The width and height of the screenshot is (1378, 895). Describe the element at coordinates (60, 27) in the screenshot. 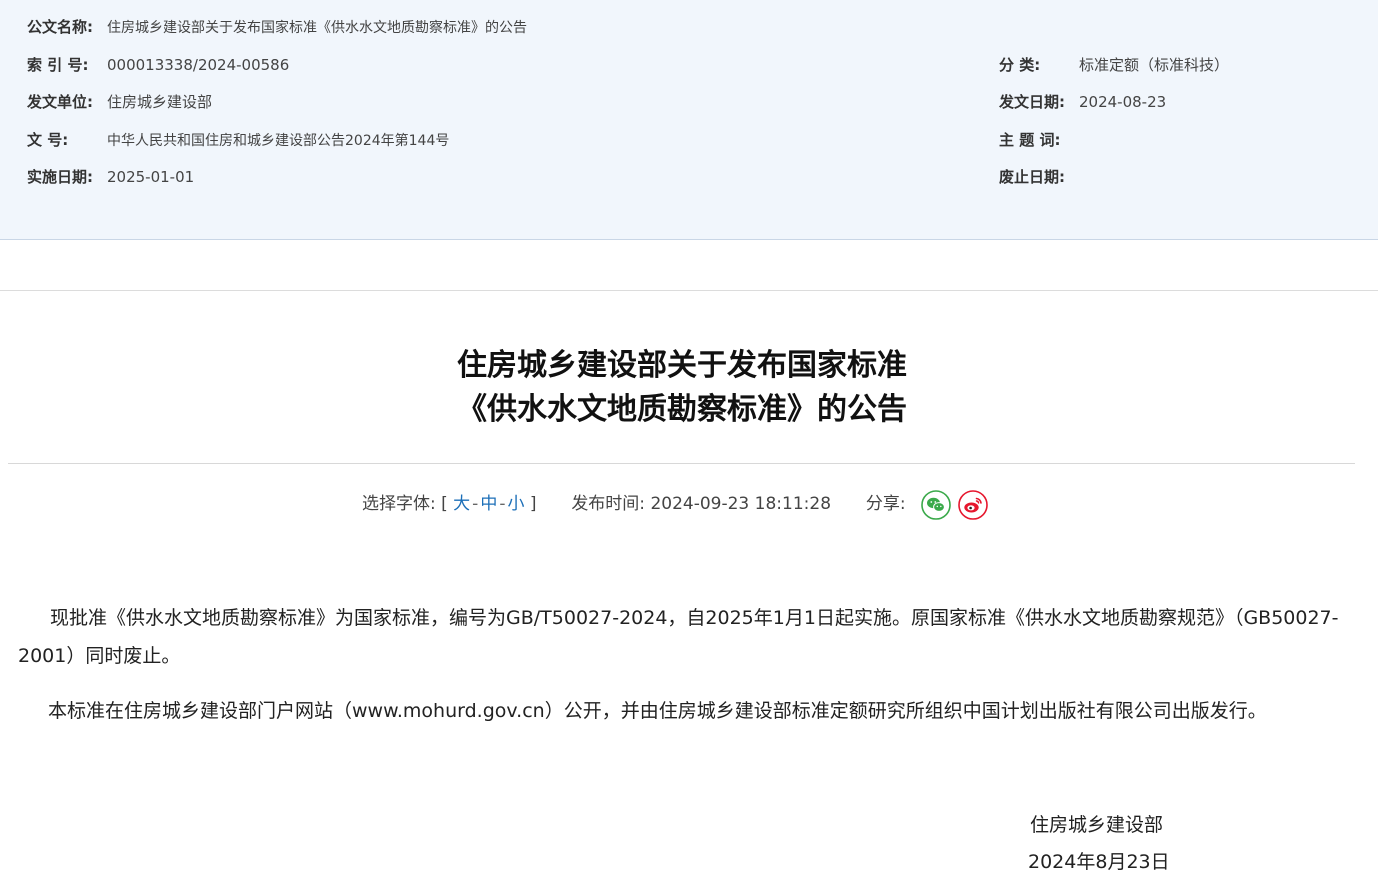

I see `meta-name-label: 公文名称:` at that location.